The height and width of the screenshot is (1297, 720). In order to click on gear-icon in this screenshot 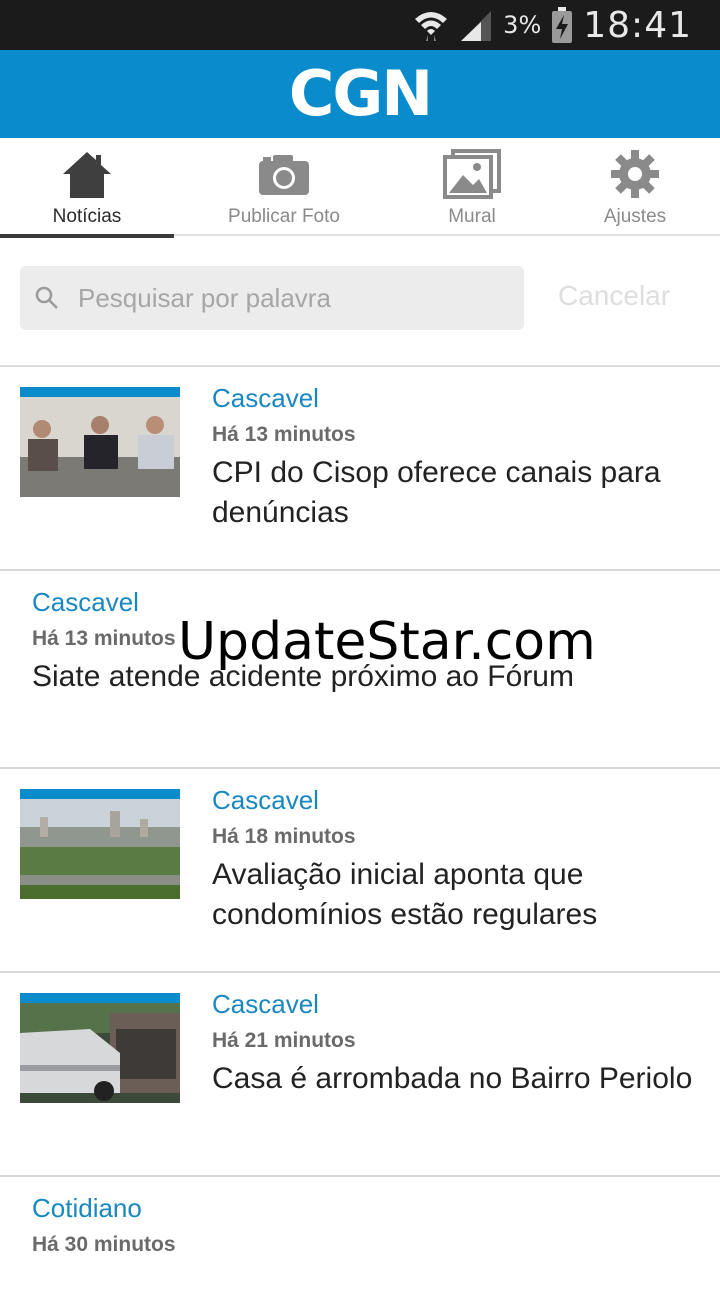, I will do `click(635, 174)`.